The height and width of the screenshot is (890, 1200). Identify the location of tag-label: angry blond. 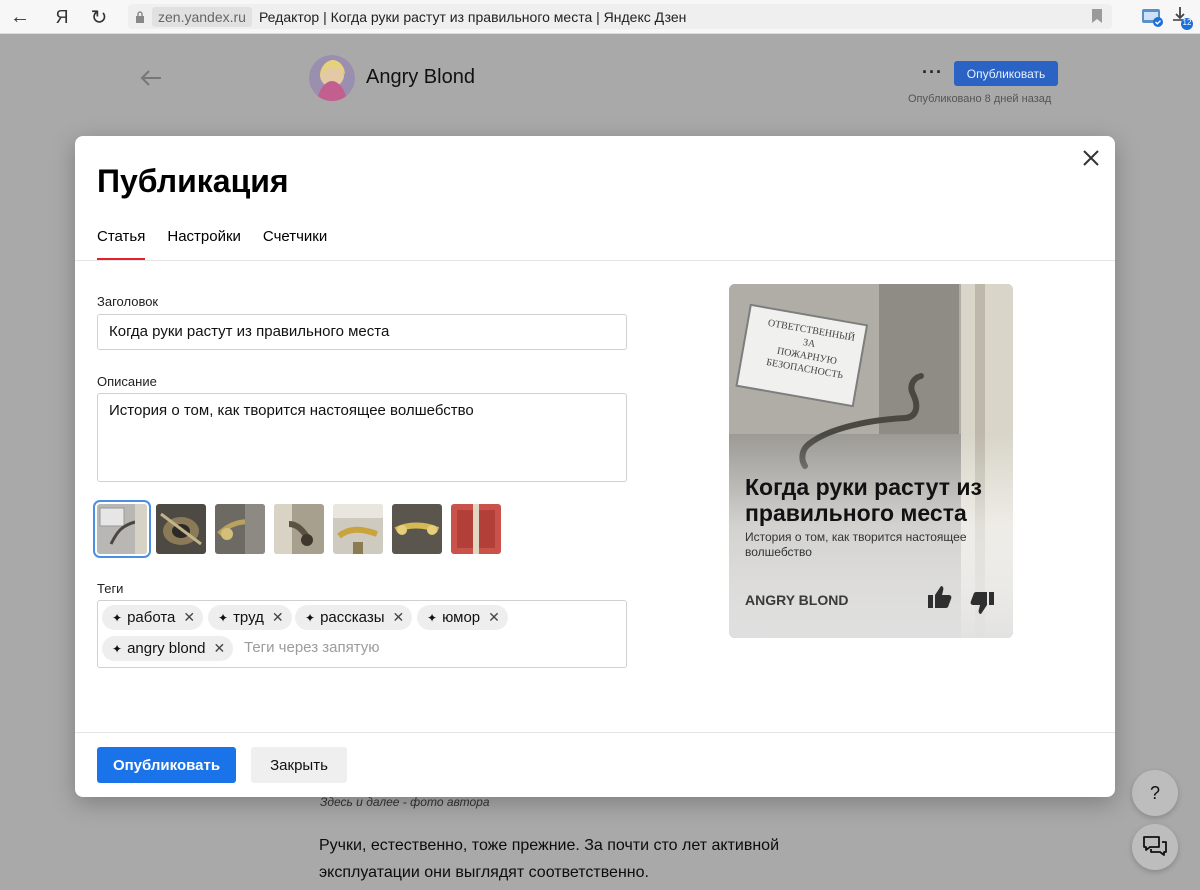
(166, 648).